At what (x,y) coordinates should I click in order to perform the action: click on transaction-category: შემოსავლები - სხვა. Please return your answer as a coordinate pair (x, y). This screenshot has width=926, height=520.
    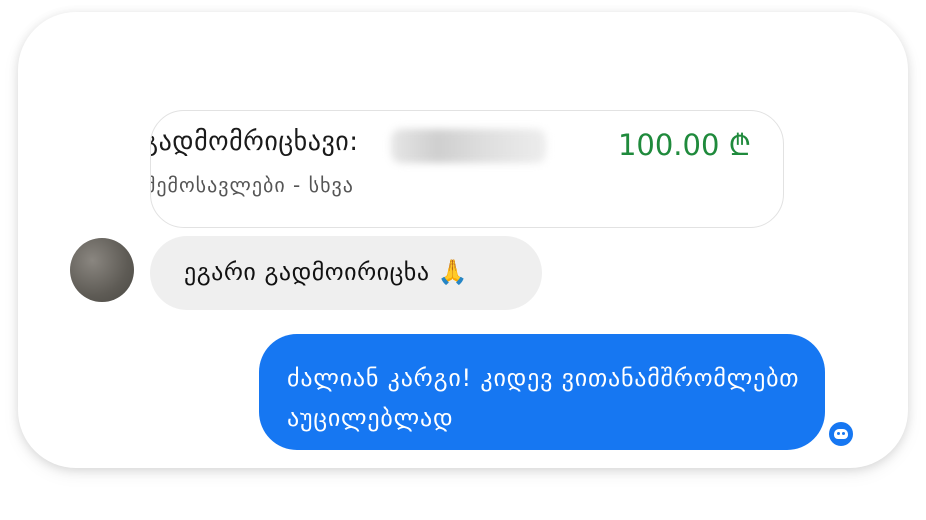
    Looking at the image, I should click on (252, 185).